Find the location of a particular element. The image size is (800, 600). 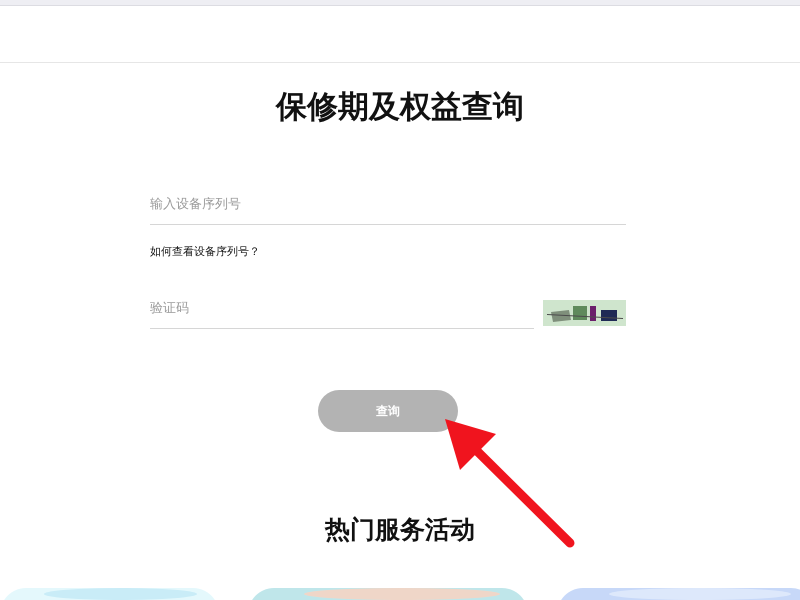

section-title: 热门服务活动 is located at coordinates (400, 530).